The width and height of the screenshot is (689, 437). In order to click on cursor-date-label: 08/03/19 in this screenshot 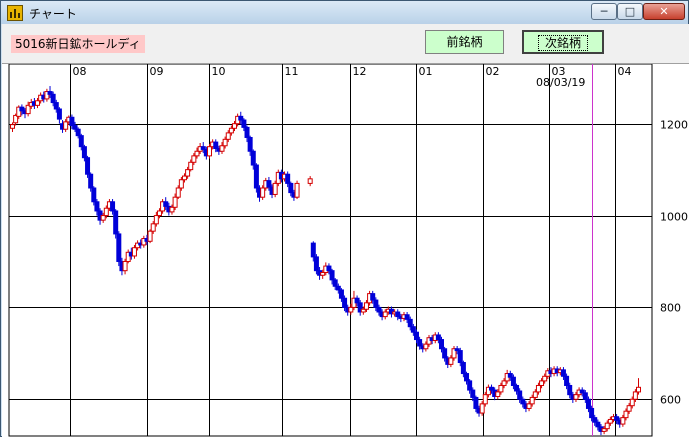, I will do `click(560, 82)`.